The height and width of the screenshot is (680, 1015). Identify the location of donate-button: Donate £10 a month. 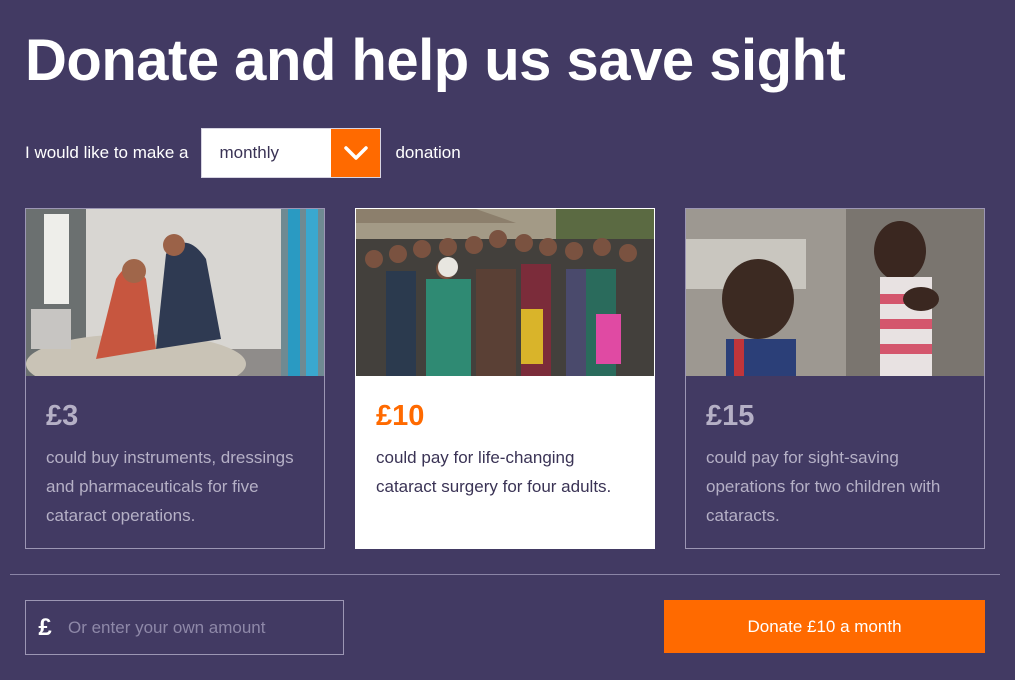
(824, 626).